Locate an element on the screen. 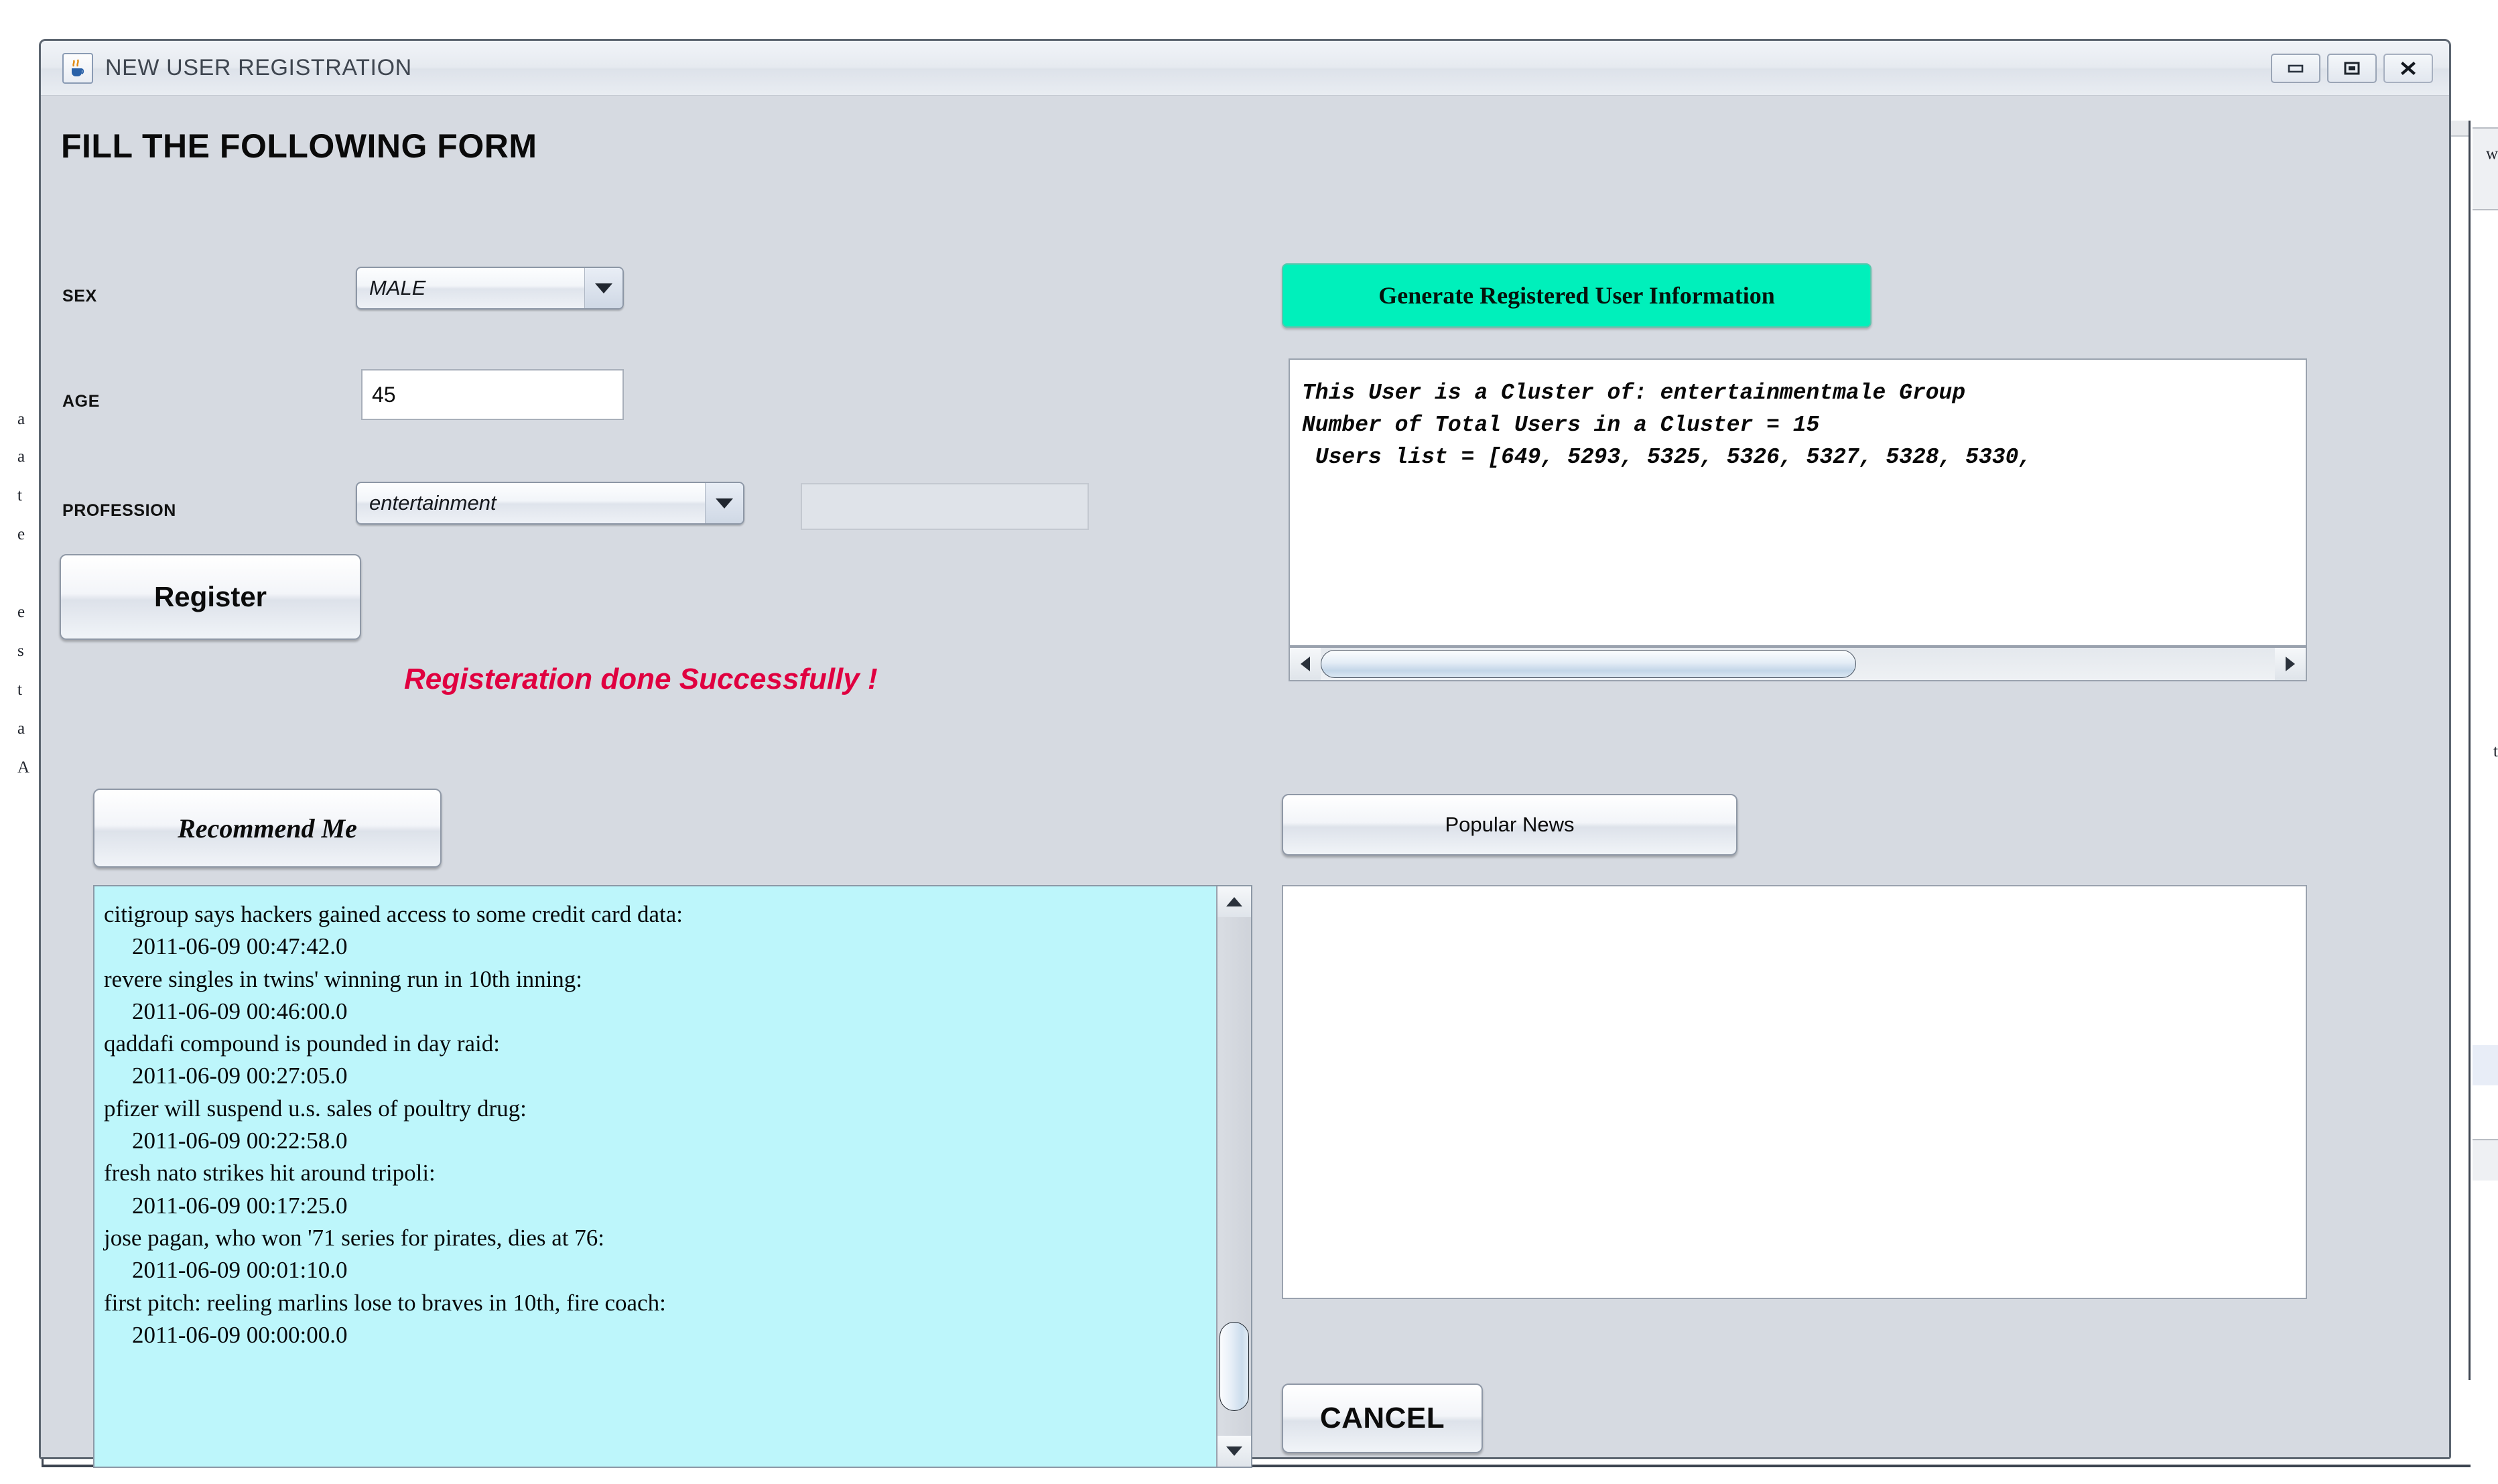 This screenshot has height=1484, width=2498. minimize-icon is located at coordinates (2295, 68).